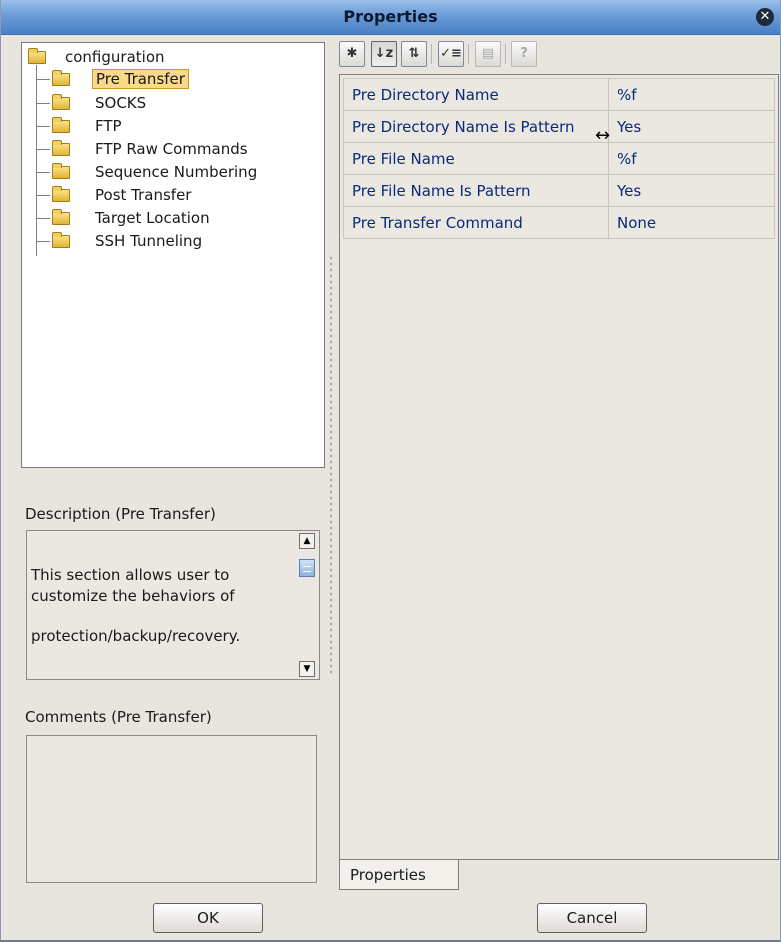 This screenshot has width=781, height=942. What do you see at coordinates (352, 54) in the screenshot?
I see `categorized-icon: ✱` at bounding box center [352, 54].